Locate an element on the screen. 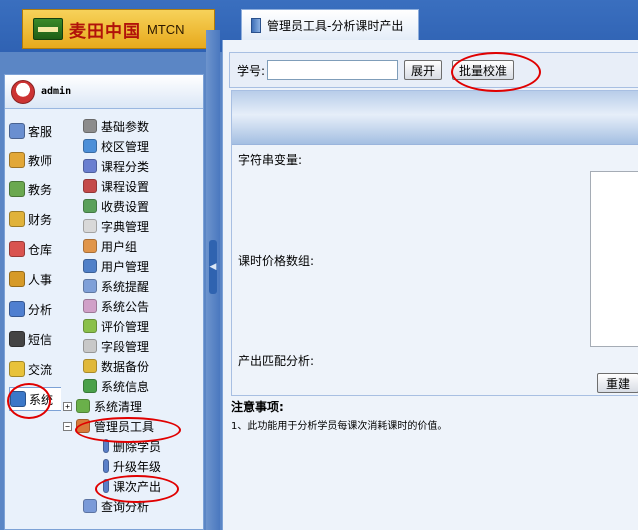 This screenshot has width=638, height=530. tree-item-label: 用户组 is located at coordinates (119, 246).